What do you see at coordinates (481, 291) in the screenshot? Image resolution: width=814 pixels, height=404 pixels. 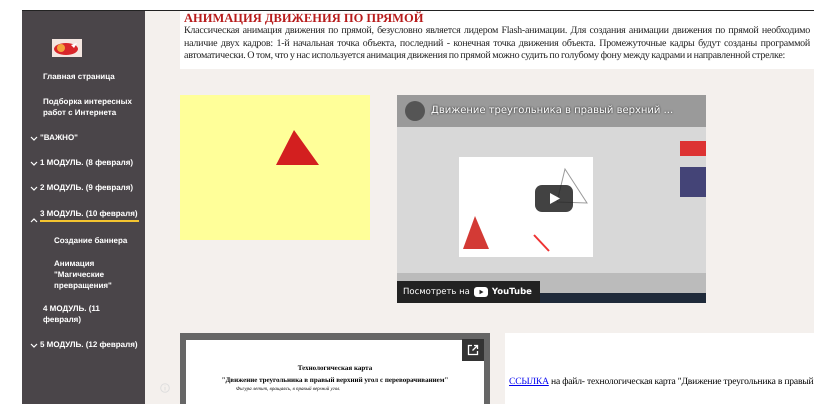 I see `play-logo-icon` at bounding box center [481, 291].